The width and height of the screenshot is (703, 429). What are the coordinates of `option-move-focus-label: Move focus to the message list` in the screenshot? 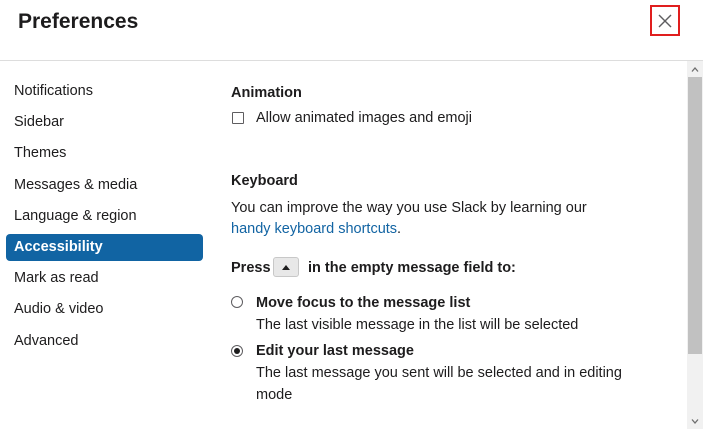 It's located at (363, 303).